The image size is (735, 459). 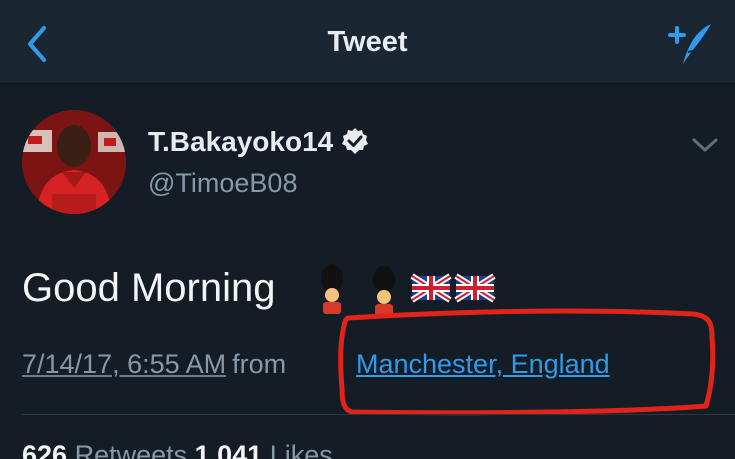 I want to click on likes-count: 1,041, so click(x=229, y=449).